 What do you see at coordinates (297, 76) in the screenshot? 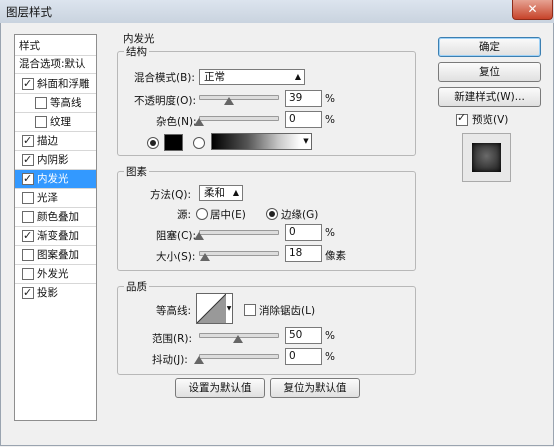
I see `chevron-down-icon: ▲` at bounding box center [297, 76].